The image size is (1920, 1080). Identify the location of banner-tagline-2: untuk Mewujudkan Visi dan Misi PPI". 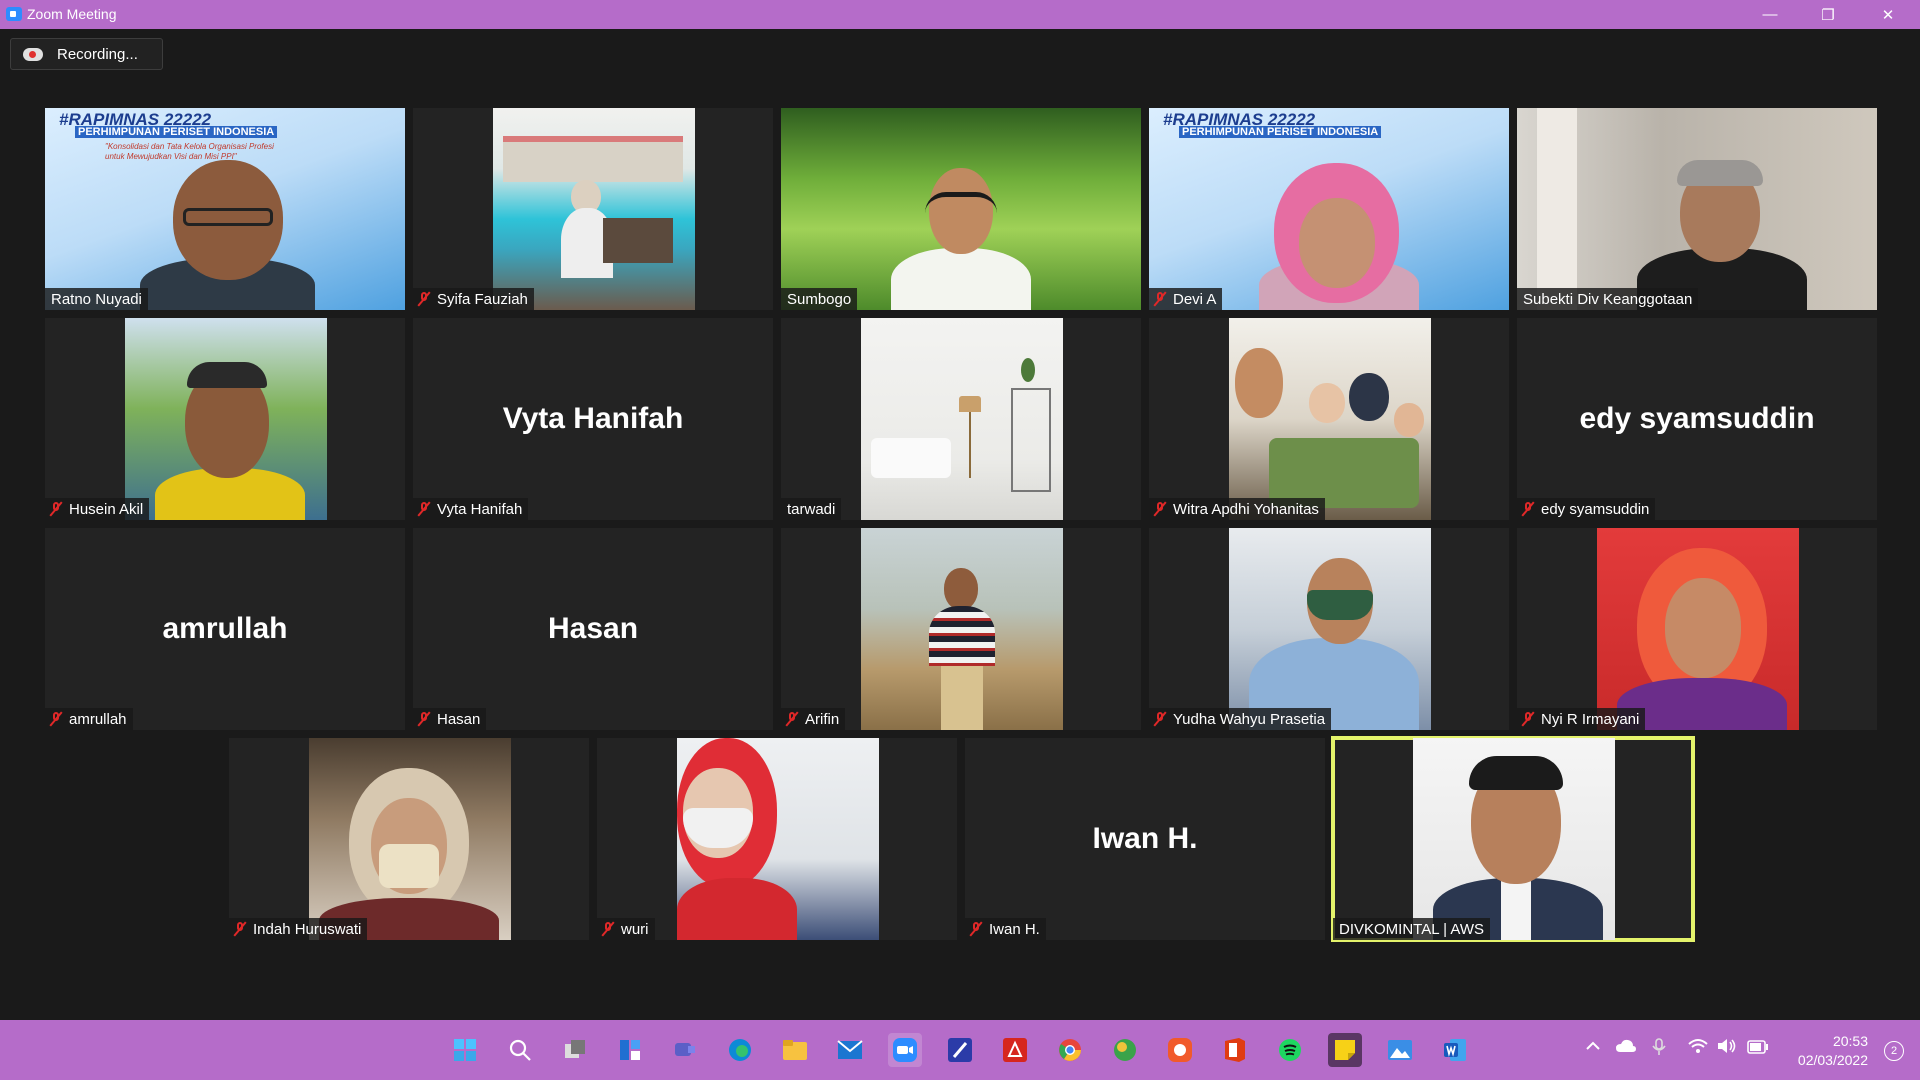
(171, 156).